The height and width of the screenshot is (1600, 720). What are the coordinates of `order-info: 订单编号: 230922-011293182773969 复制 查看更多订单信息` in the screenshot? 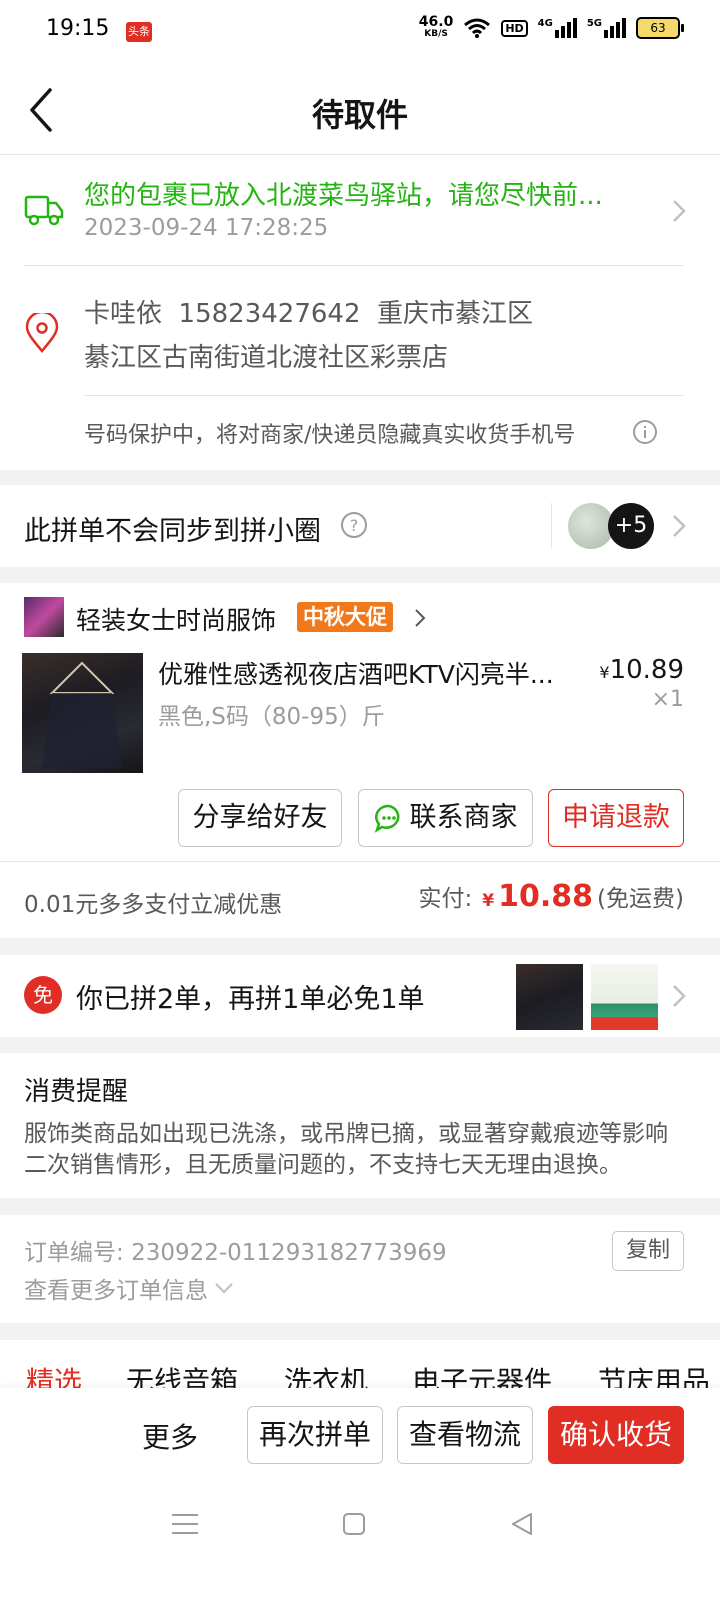 It's located at (360, 1269).